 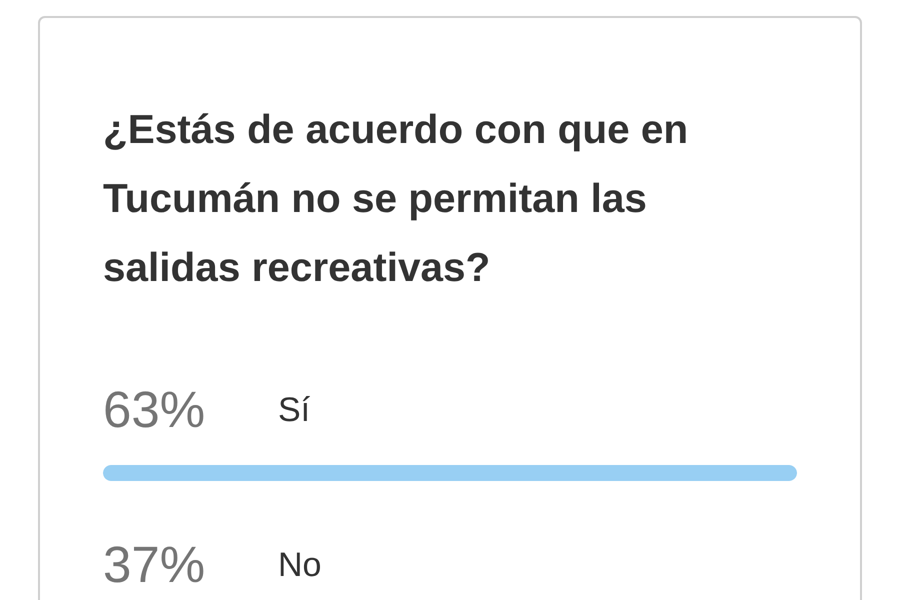 I want to click on option-percentage: 37%, so click(x=154, y=565).